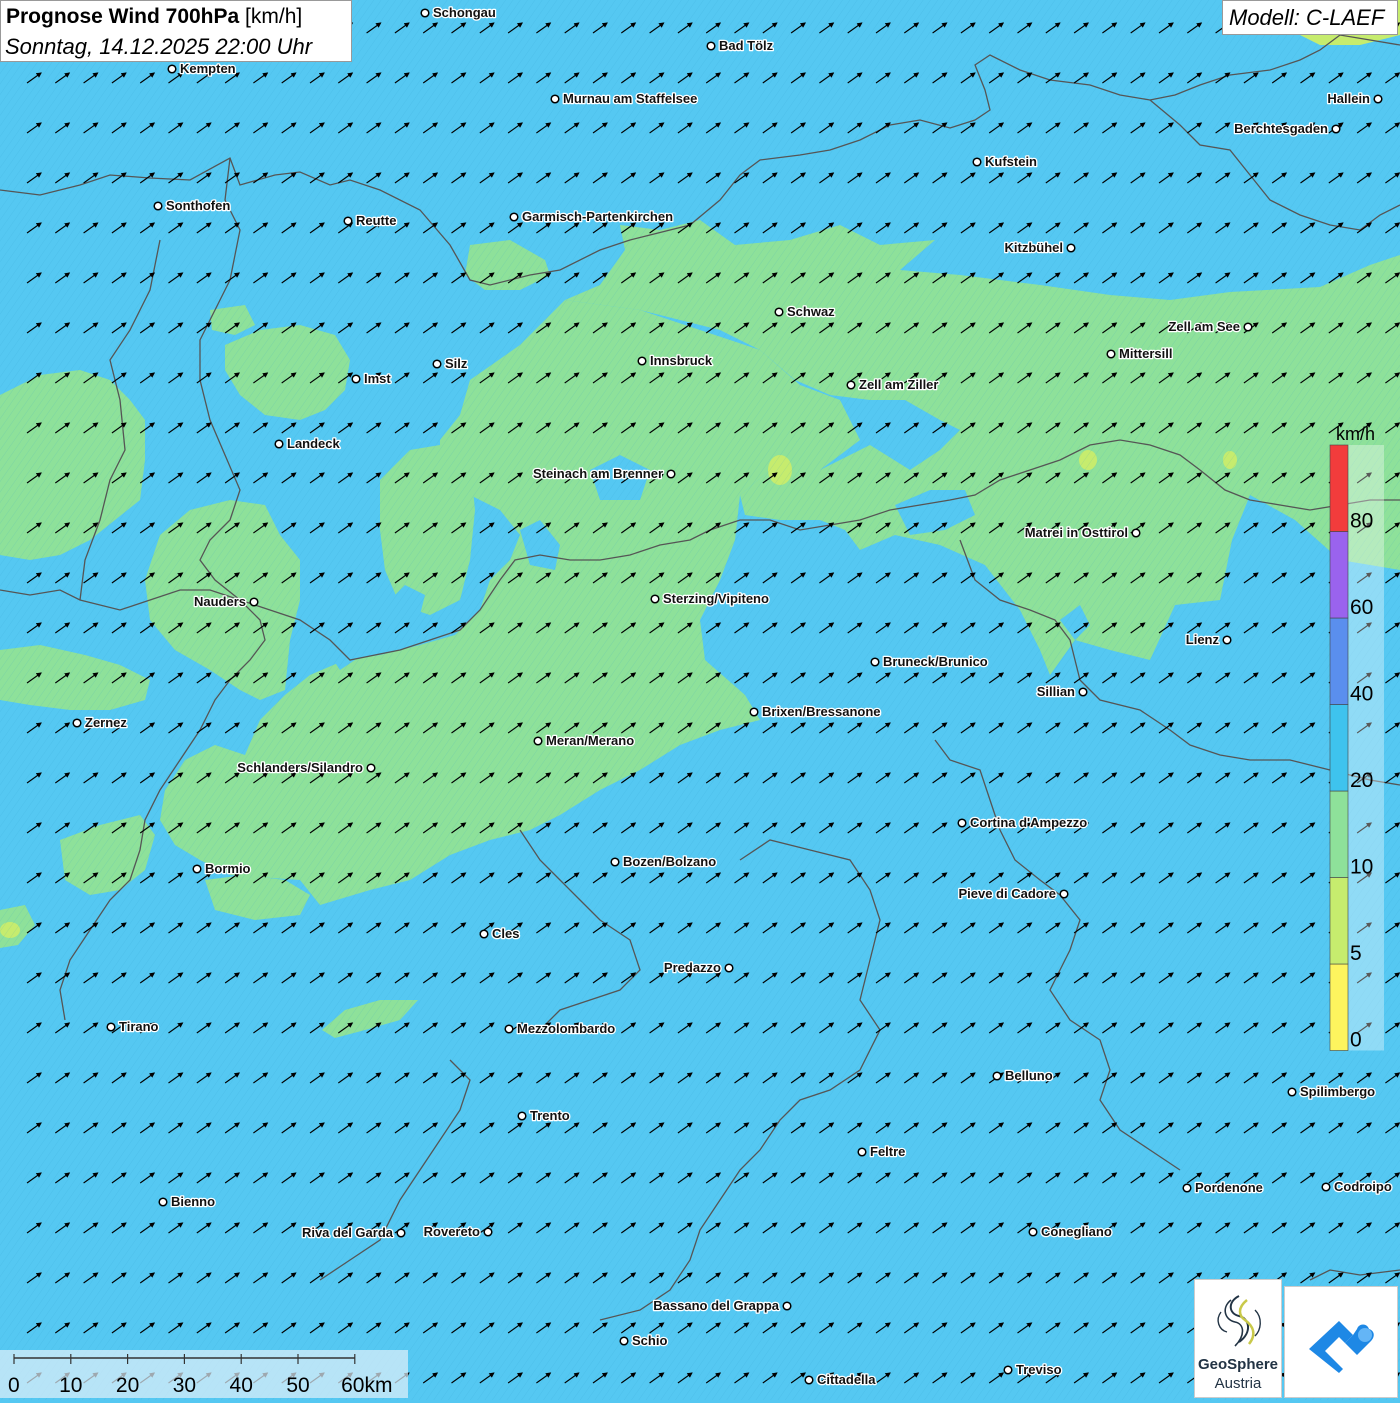 The width and height of the screenshot is (1400, 1403). Describe the element at coordinates (1361, 521) in the screenshot. I see `legend-label: 80` at that location.